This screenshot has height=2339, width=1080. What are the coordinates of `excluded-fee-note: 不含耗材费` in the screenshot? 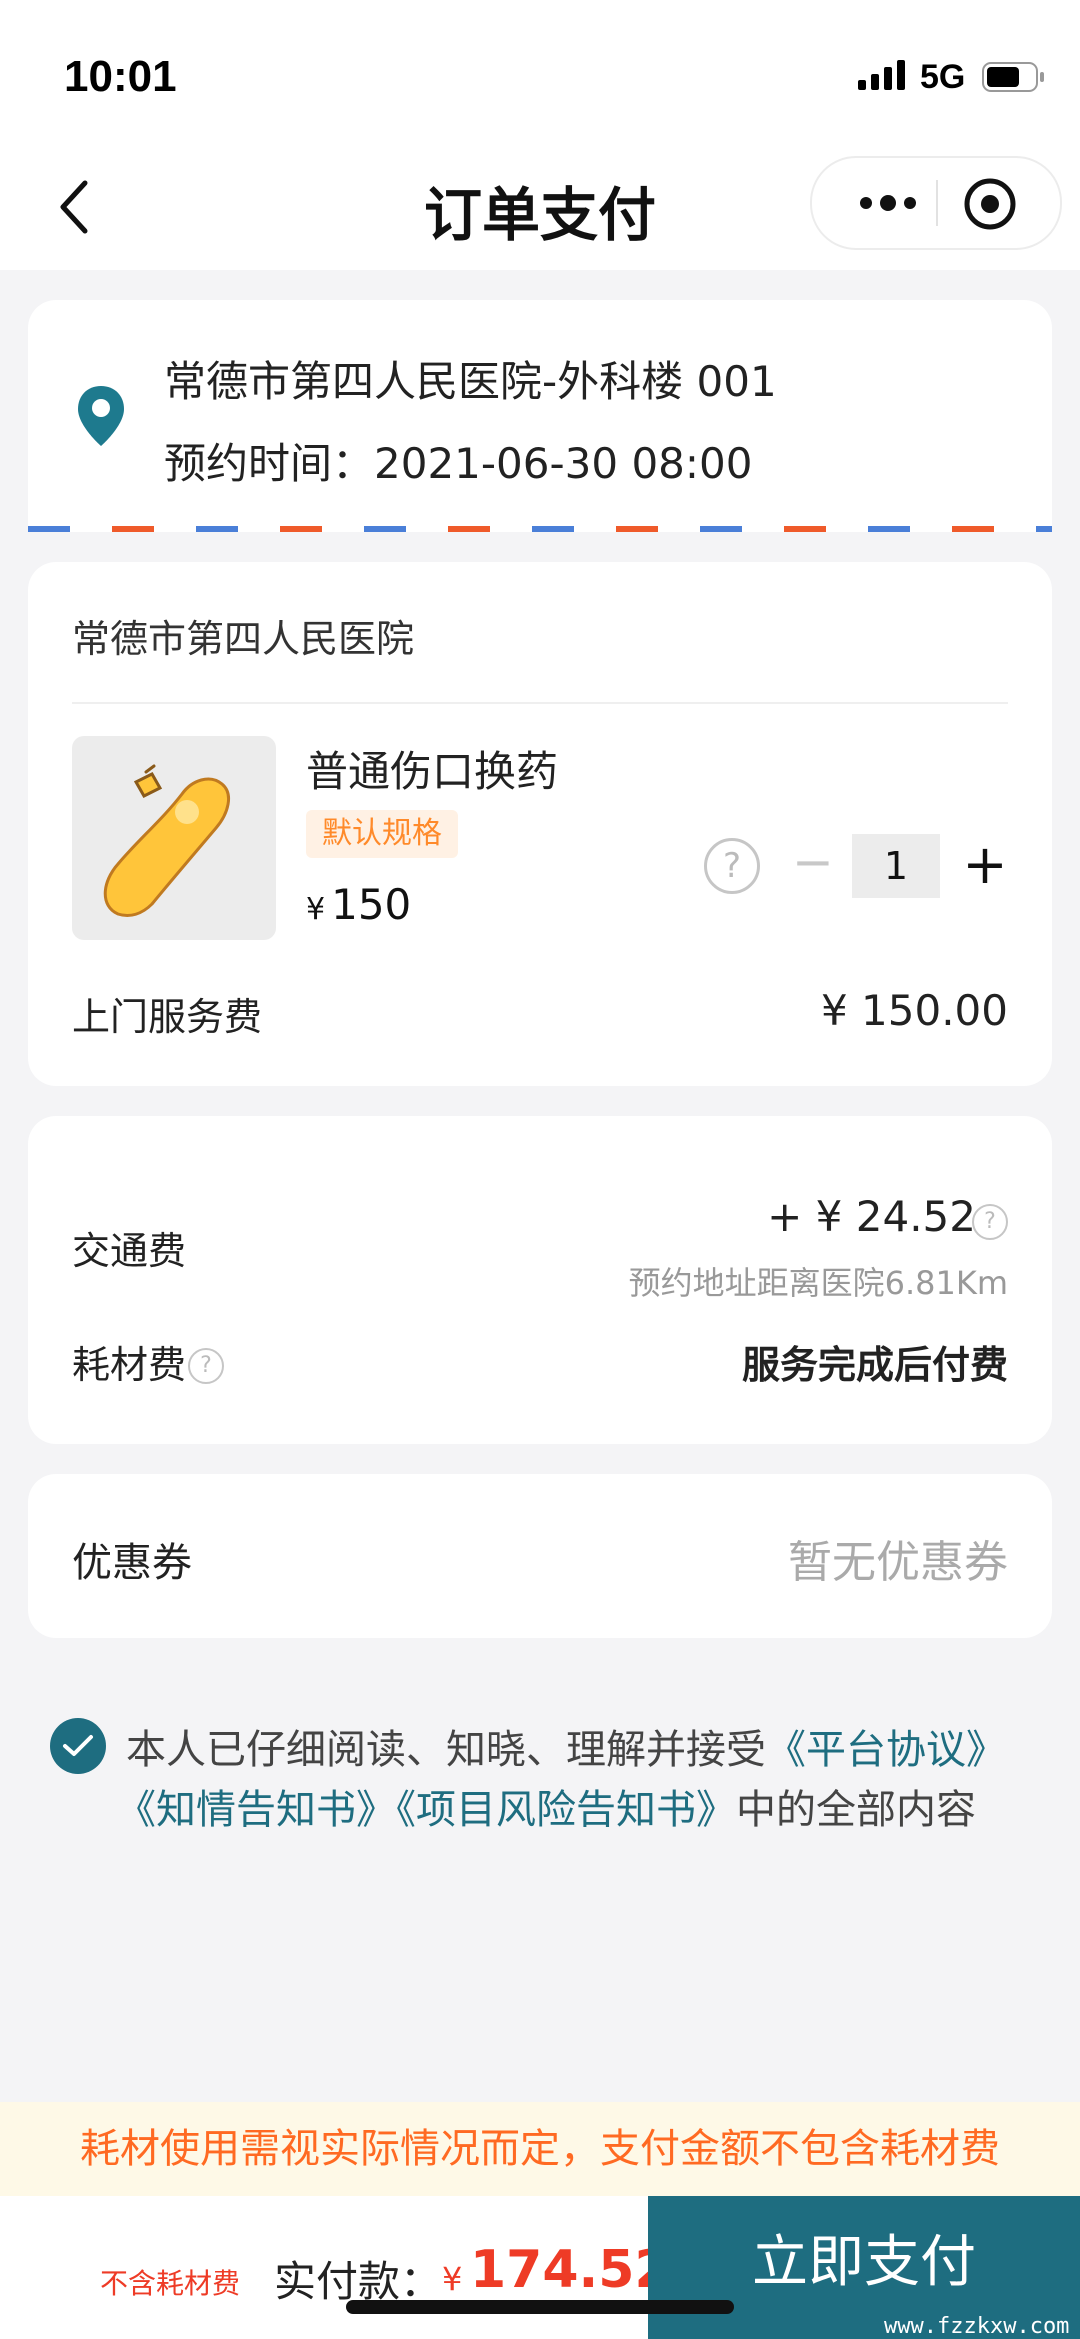 It's located at (170, 2283).